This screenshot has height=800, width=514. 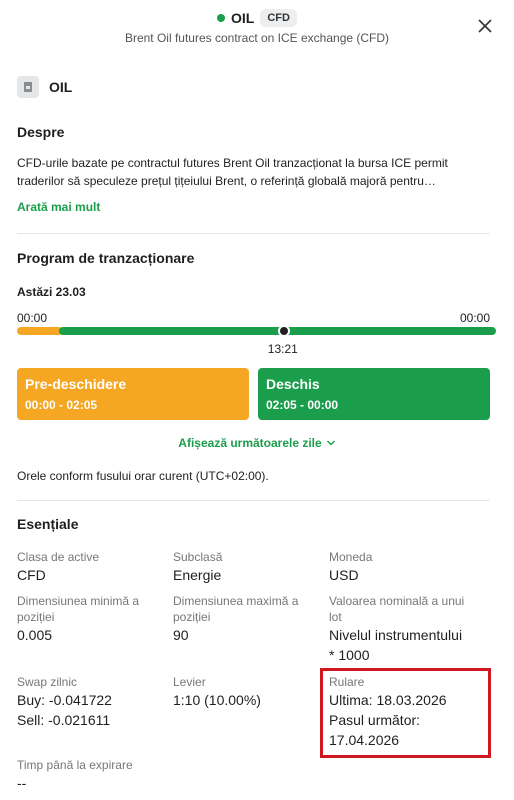 What do you see at coordinates (78, 601) in the screenshot?
I see `cell-label-line1: Dimensiunea minimă a` at bounding box center [78, 601].